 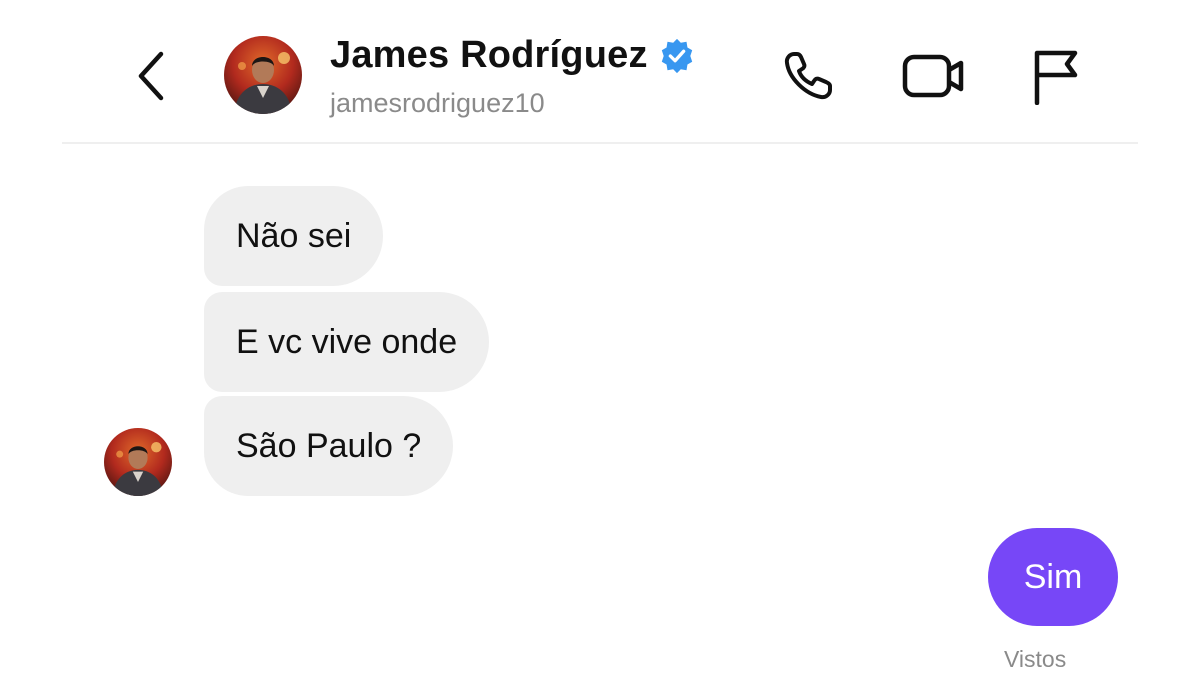 I want to click on sender-avatar, so click(x=138, y=462).